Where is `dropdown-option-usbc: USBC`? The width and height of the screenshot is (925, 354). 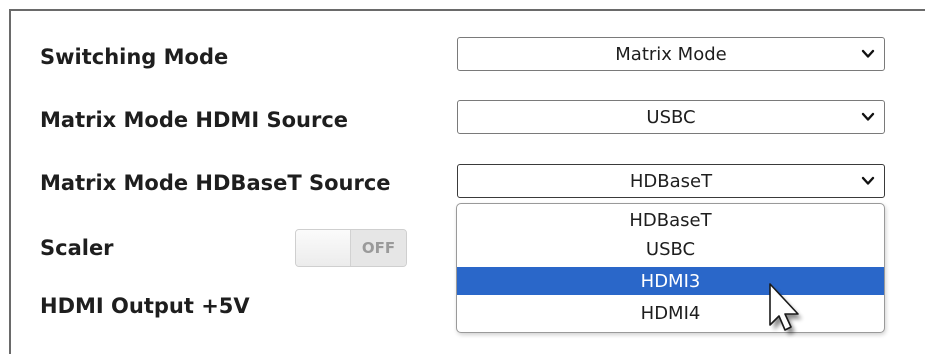 dropdown-option-usbc: USBC is located at coordinates (670, 249).